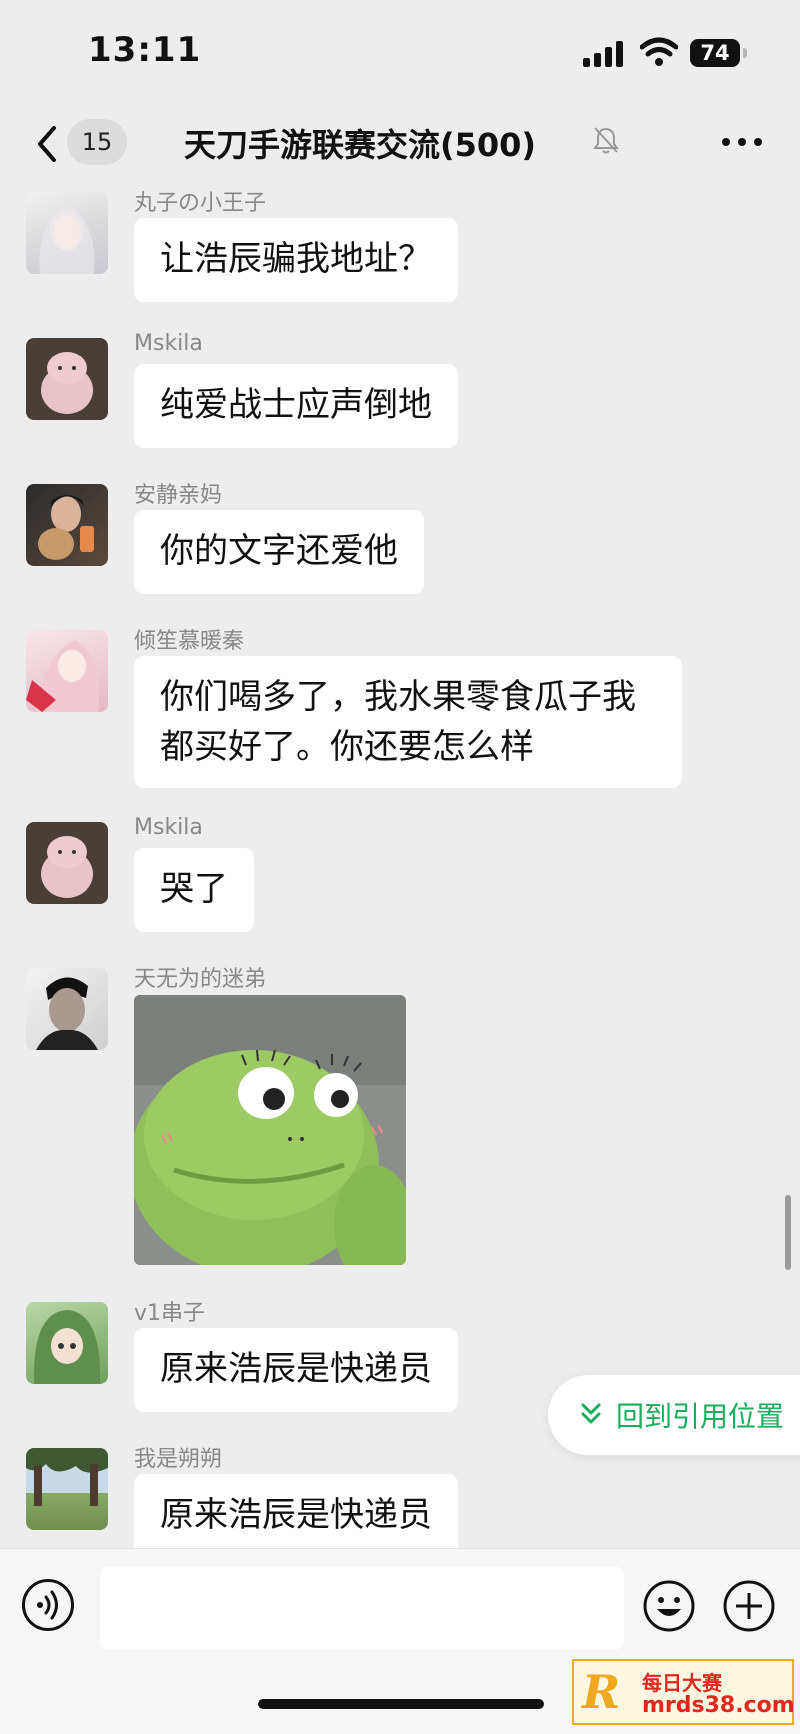 The width and height of the screenshot is (800, 1734). What do you see at coordinates (194, 890) in the screenshot?
I see `message-bubble: 哭了` at bounding box center [194, 890].